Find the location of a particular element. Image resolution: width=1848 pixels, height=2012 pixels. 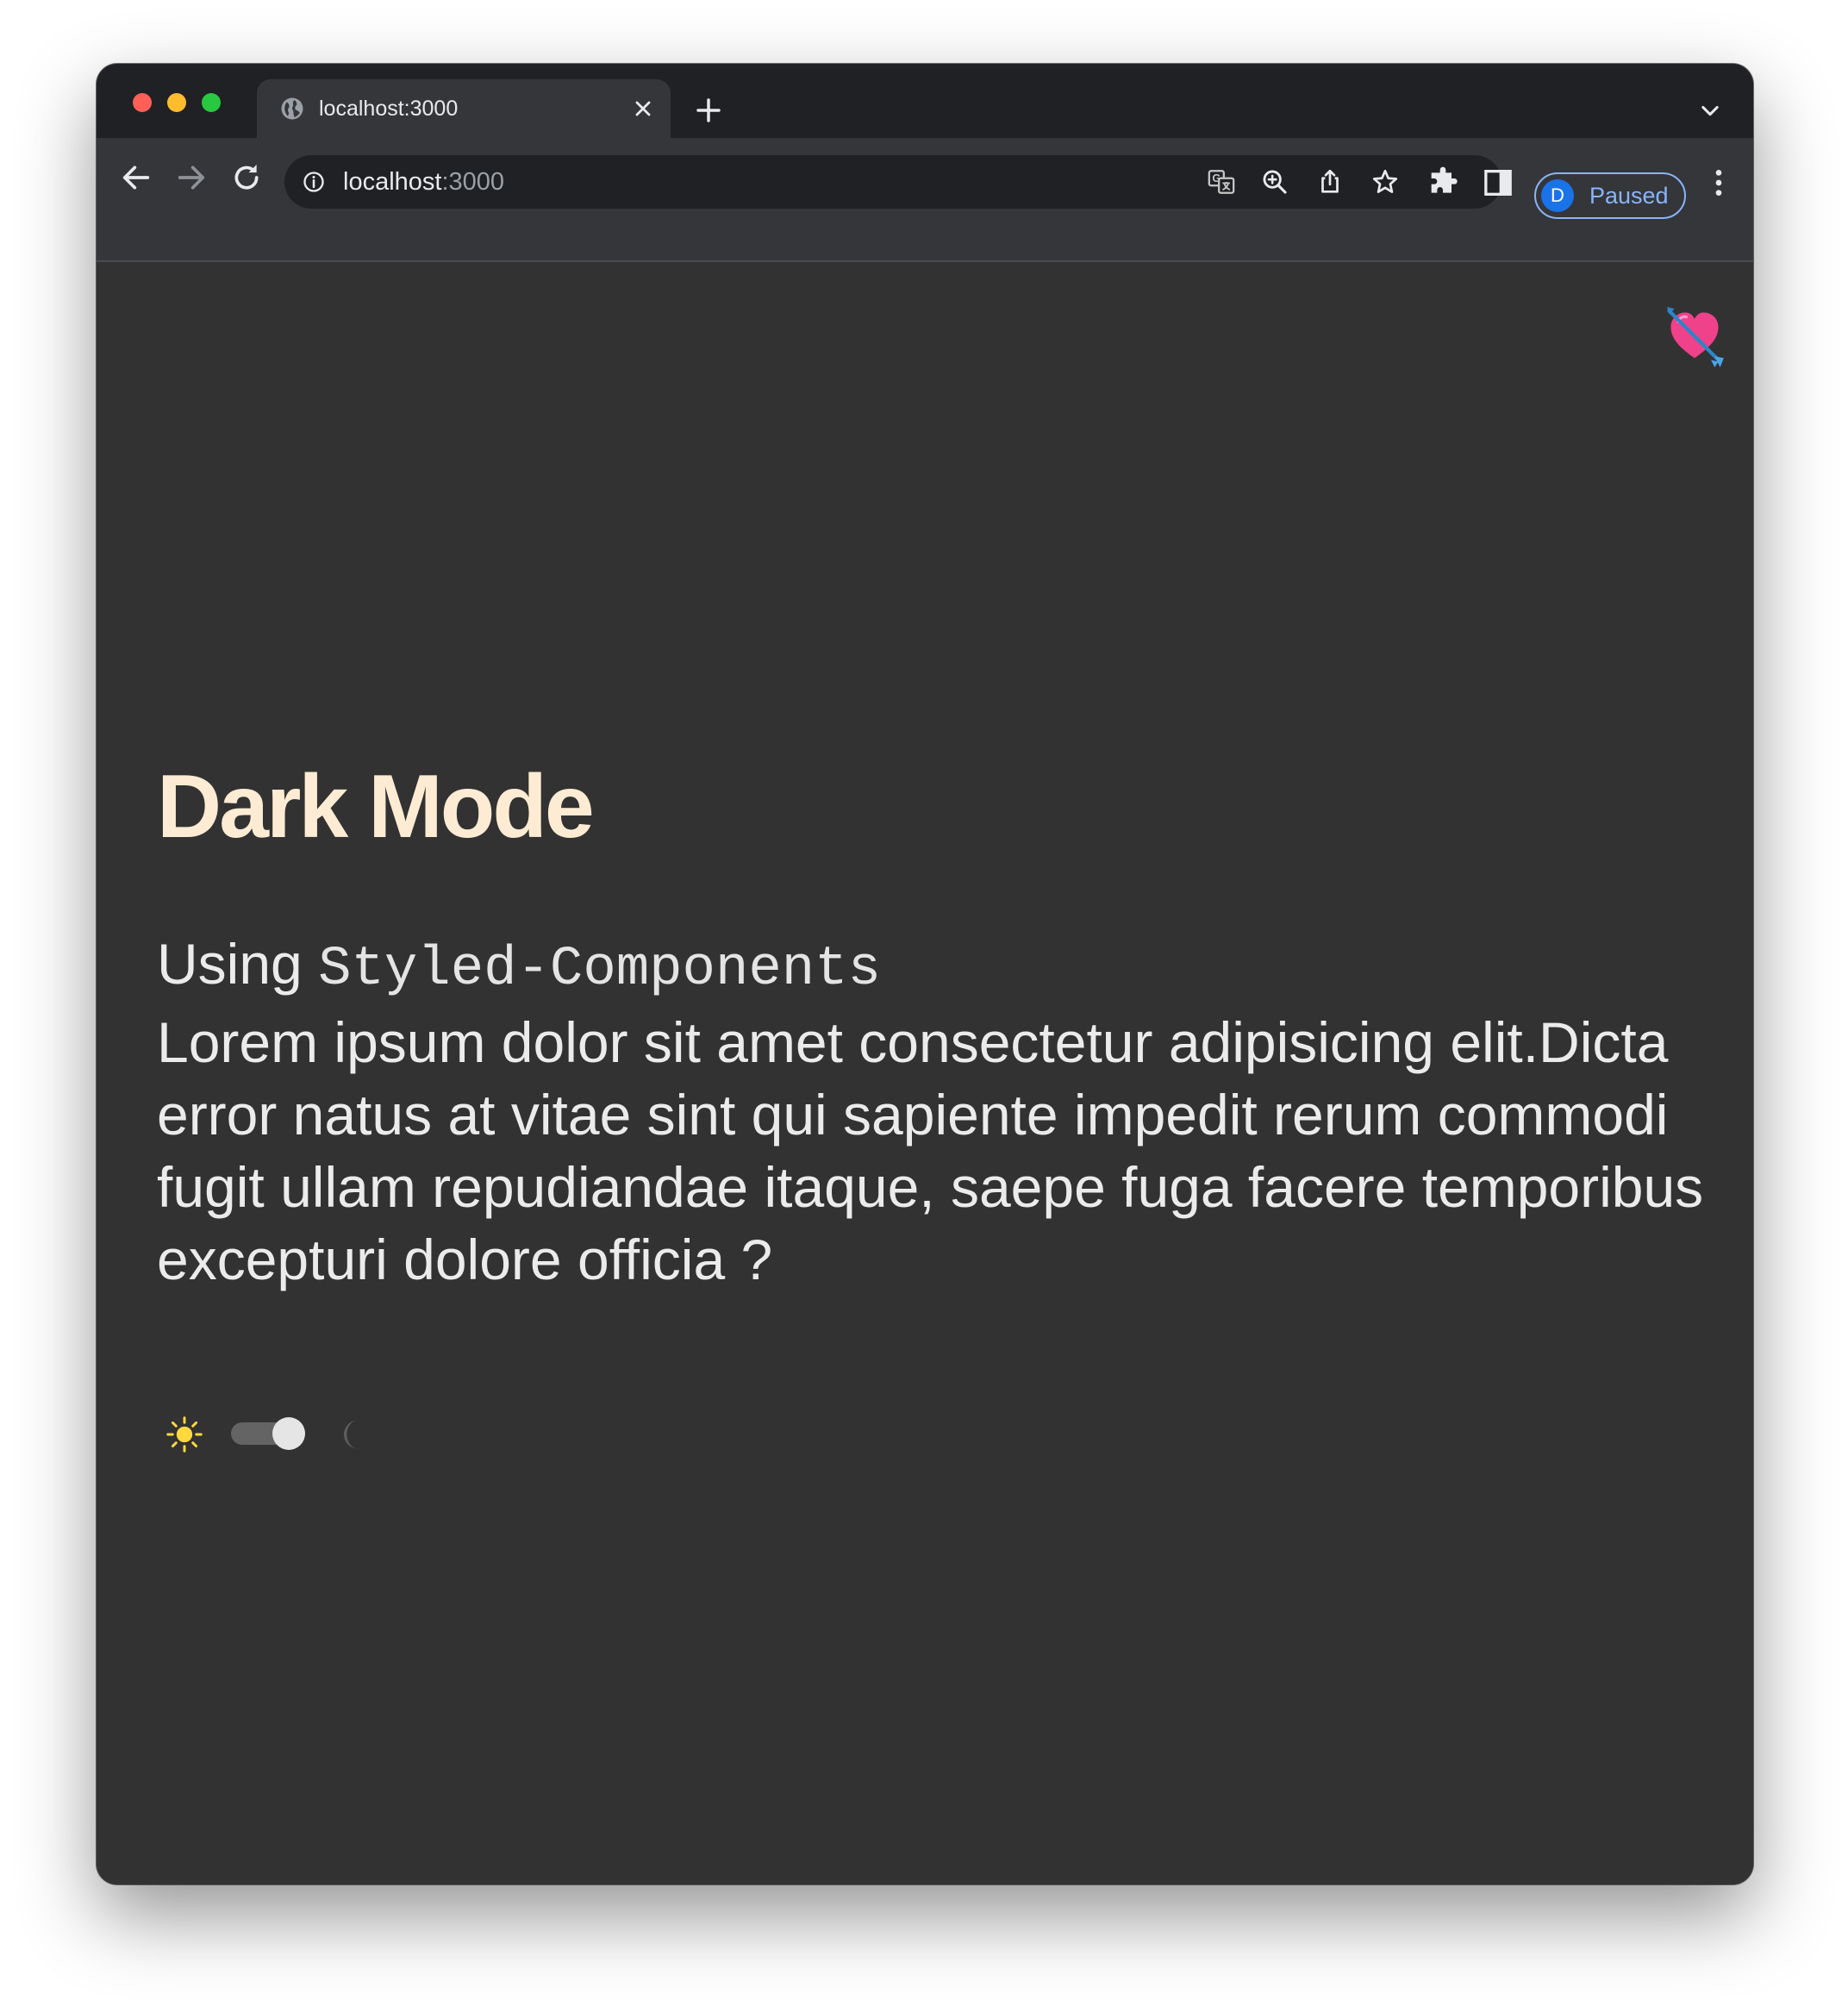

share-icon is located at coordinates (1330, 182).